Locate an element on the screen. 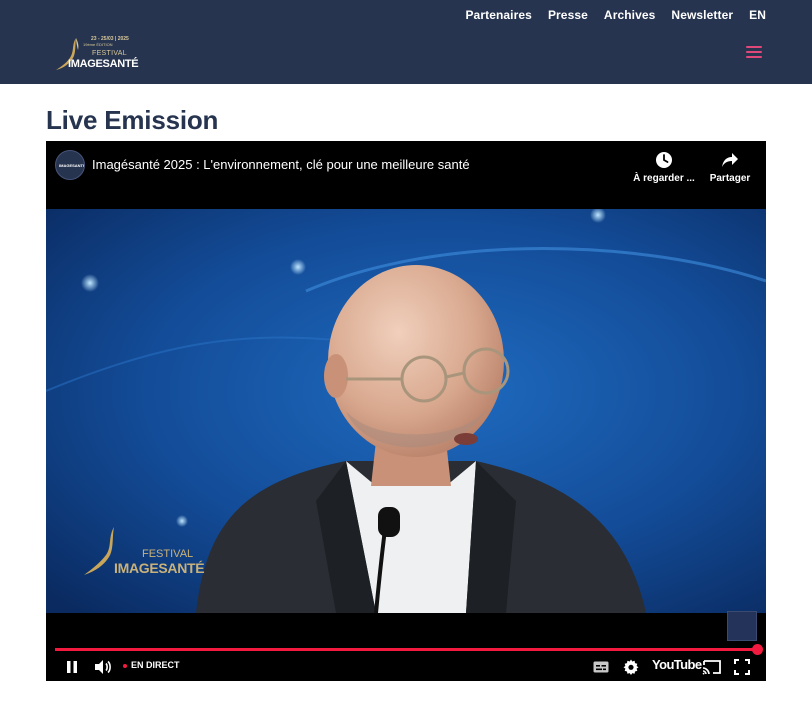 The width and height of the screenshot is (812, 708). volume-icon is located at coordinates (103, 667).